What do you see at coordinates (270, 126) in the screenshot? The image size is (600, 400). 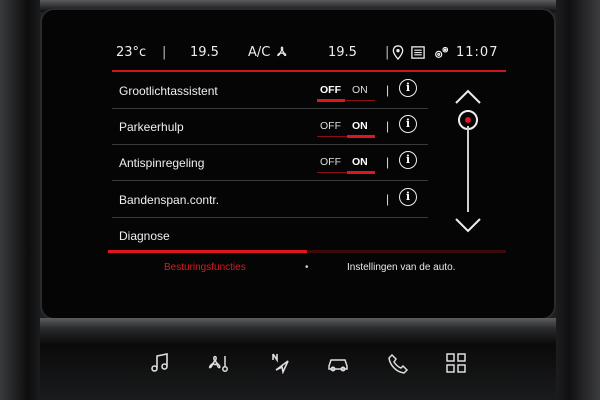 I see `setting-row-parkeerhulp: Parkeerhulp OFF ON | i` at bounding box center [270, 126].